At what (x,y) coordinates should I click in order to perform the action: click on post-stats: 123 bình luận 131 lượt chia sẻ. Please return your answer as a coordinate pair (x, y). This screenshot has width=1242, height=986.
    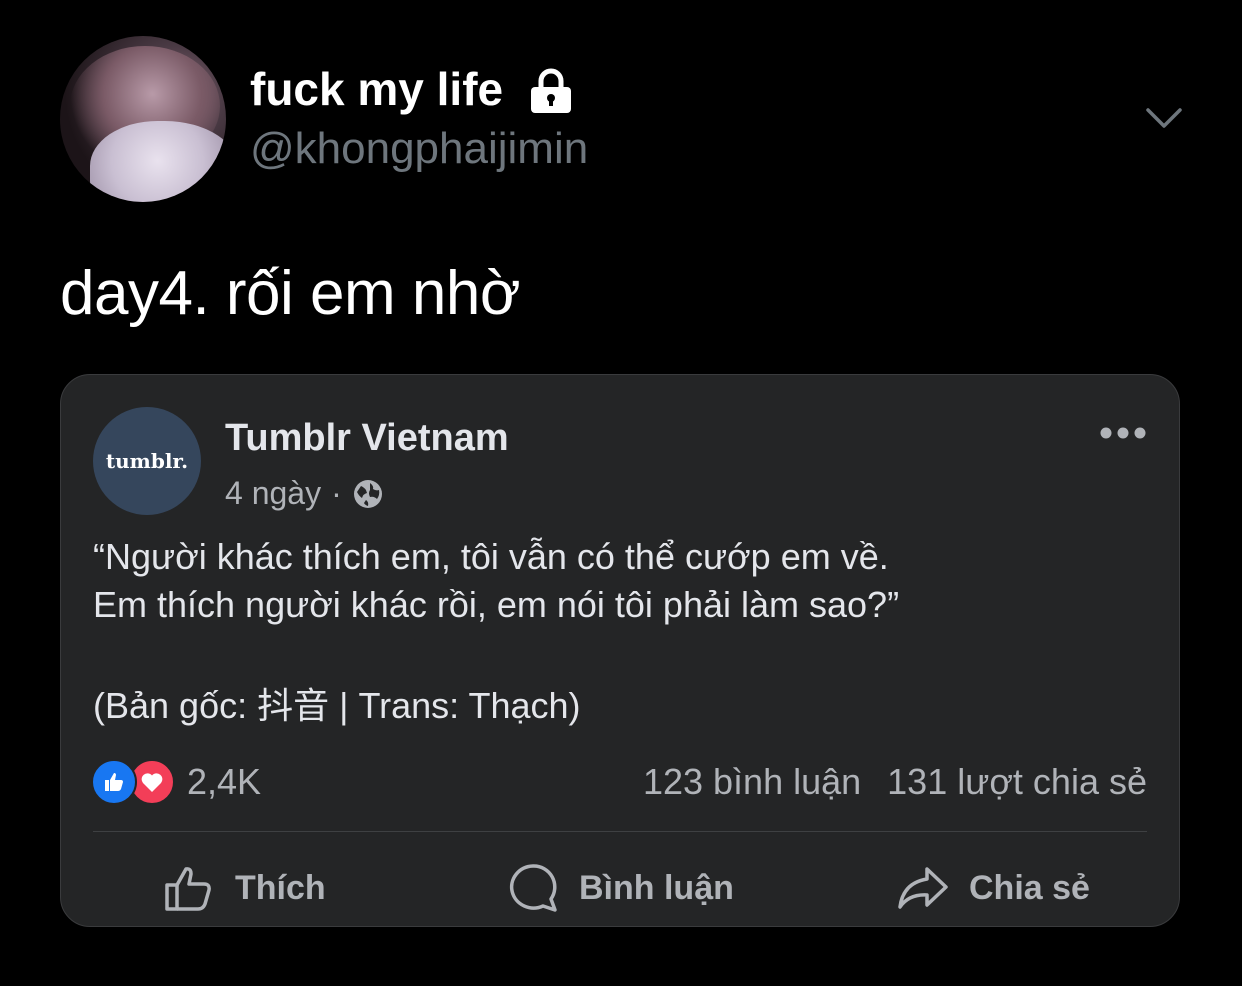
    Looking at the image, I should click on (895, 782).